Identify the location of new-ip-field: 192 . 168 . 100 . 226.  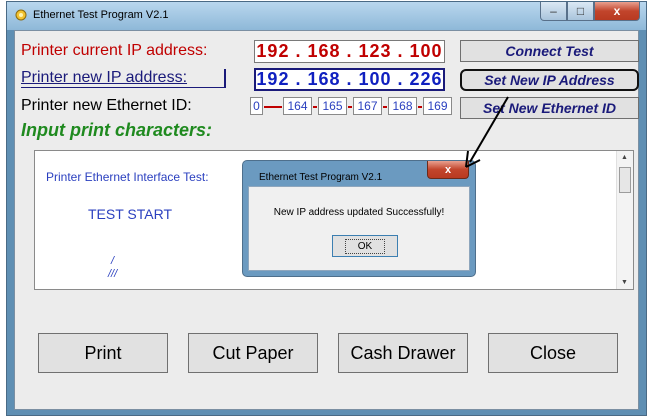
(349, 79).